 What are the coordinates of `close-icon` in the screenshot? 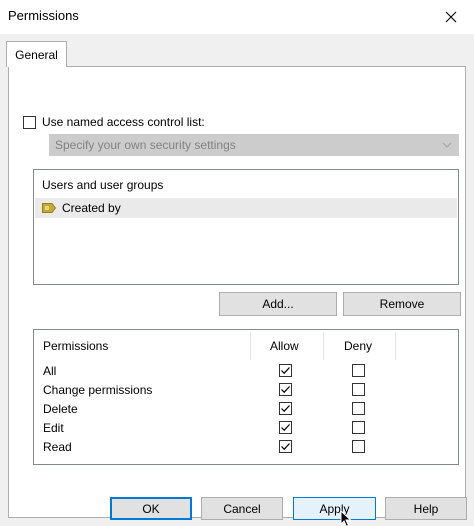 It's located at (451, 17).